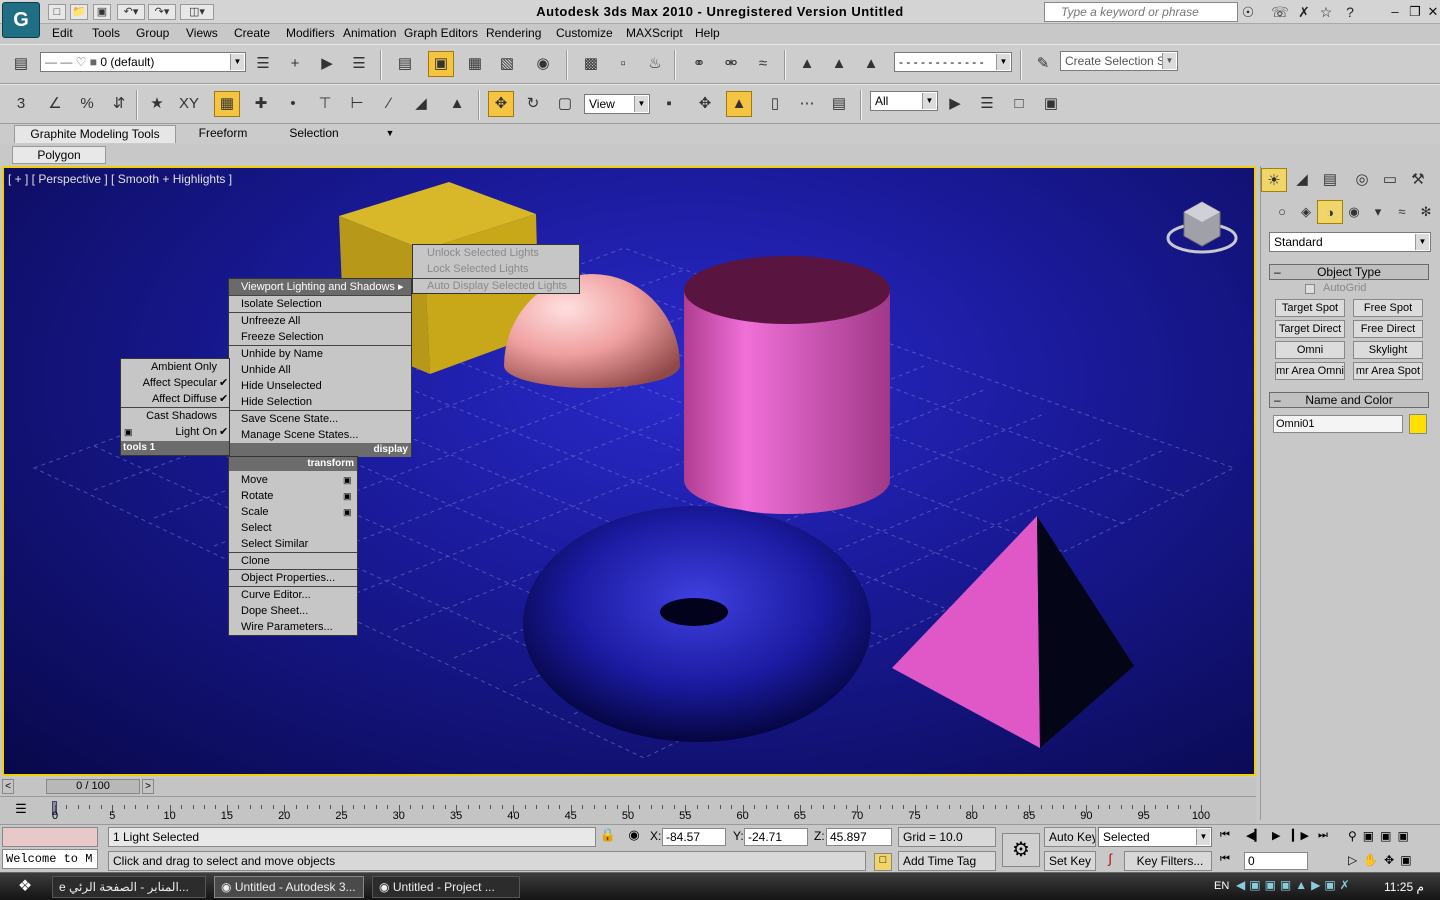 The height and width of the screenshot is (900, 1440). Describe the element at coordinates (883, 862) in the screenshot. I see `time-tag-icon: □` at that location.